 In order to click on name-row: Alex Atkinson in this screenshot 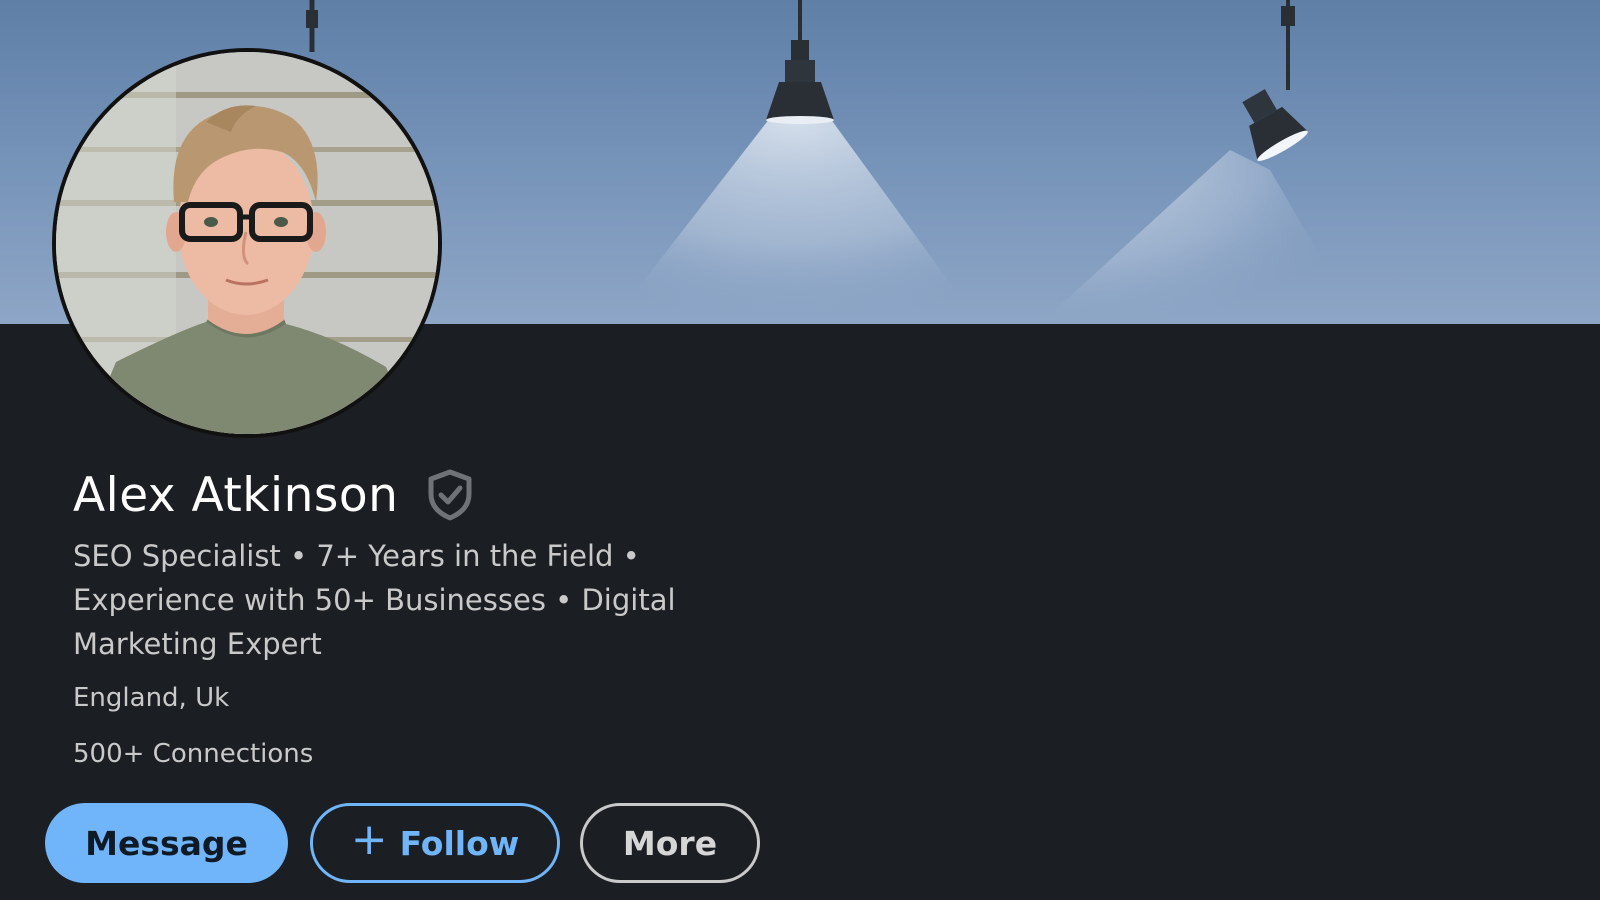, I will do `click(273, 495)`.